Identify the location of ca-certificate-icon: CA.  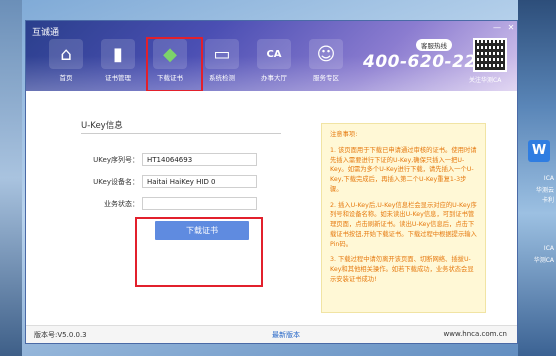
(274, 54).